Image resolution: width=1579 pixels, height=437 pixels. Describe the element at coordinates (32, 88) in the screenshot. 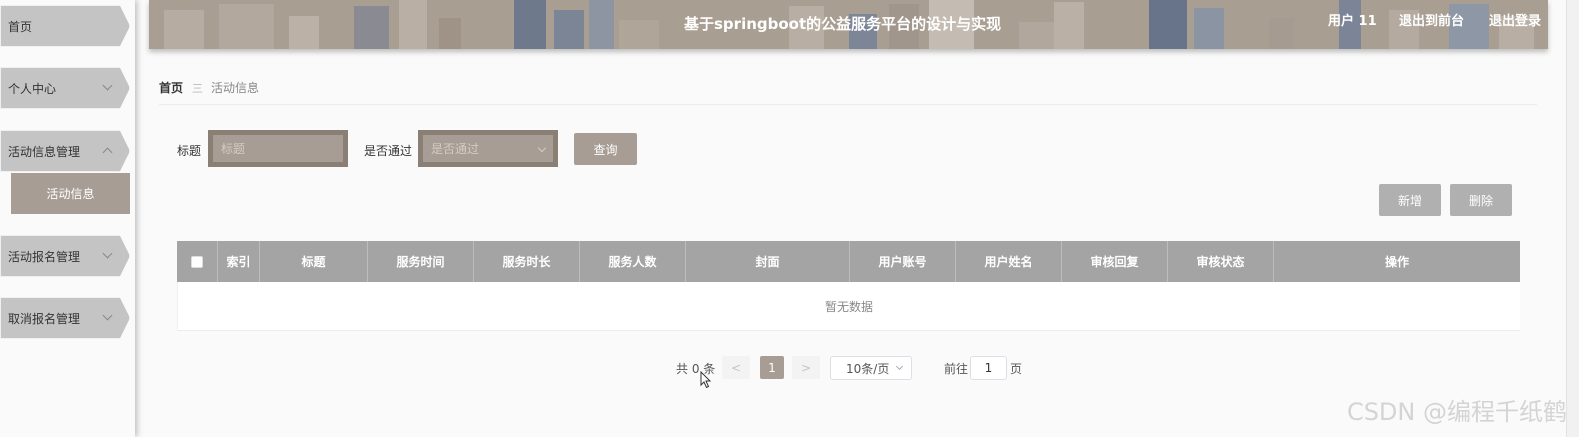

I see `sidebar-item-label: 个人中心` at that location.